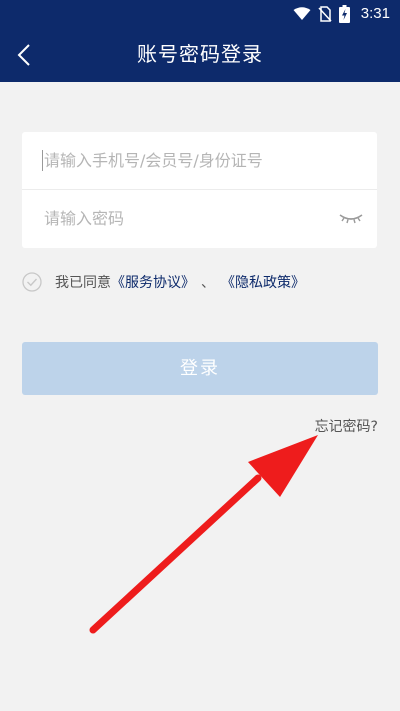 Image resolution: width=400 pixels, height=711 pixels. I want to click on back-button, so click(24, 55).